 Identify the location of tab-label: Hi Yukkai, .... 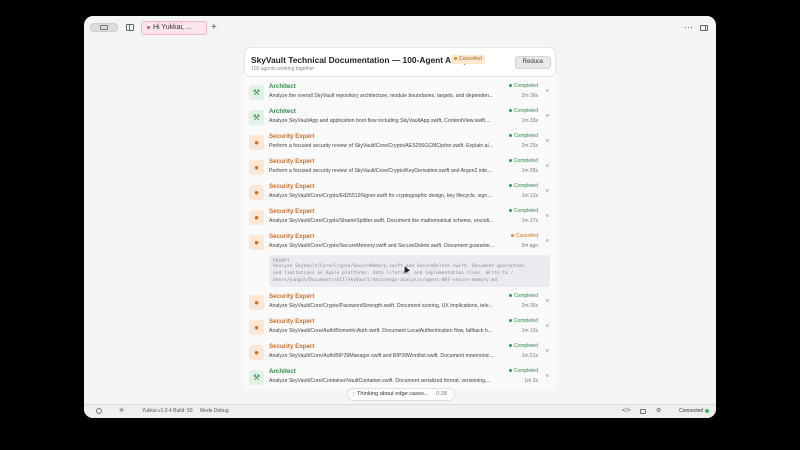
(172, 27).